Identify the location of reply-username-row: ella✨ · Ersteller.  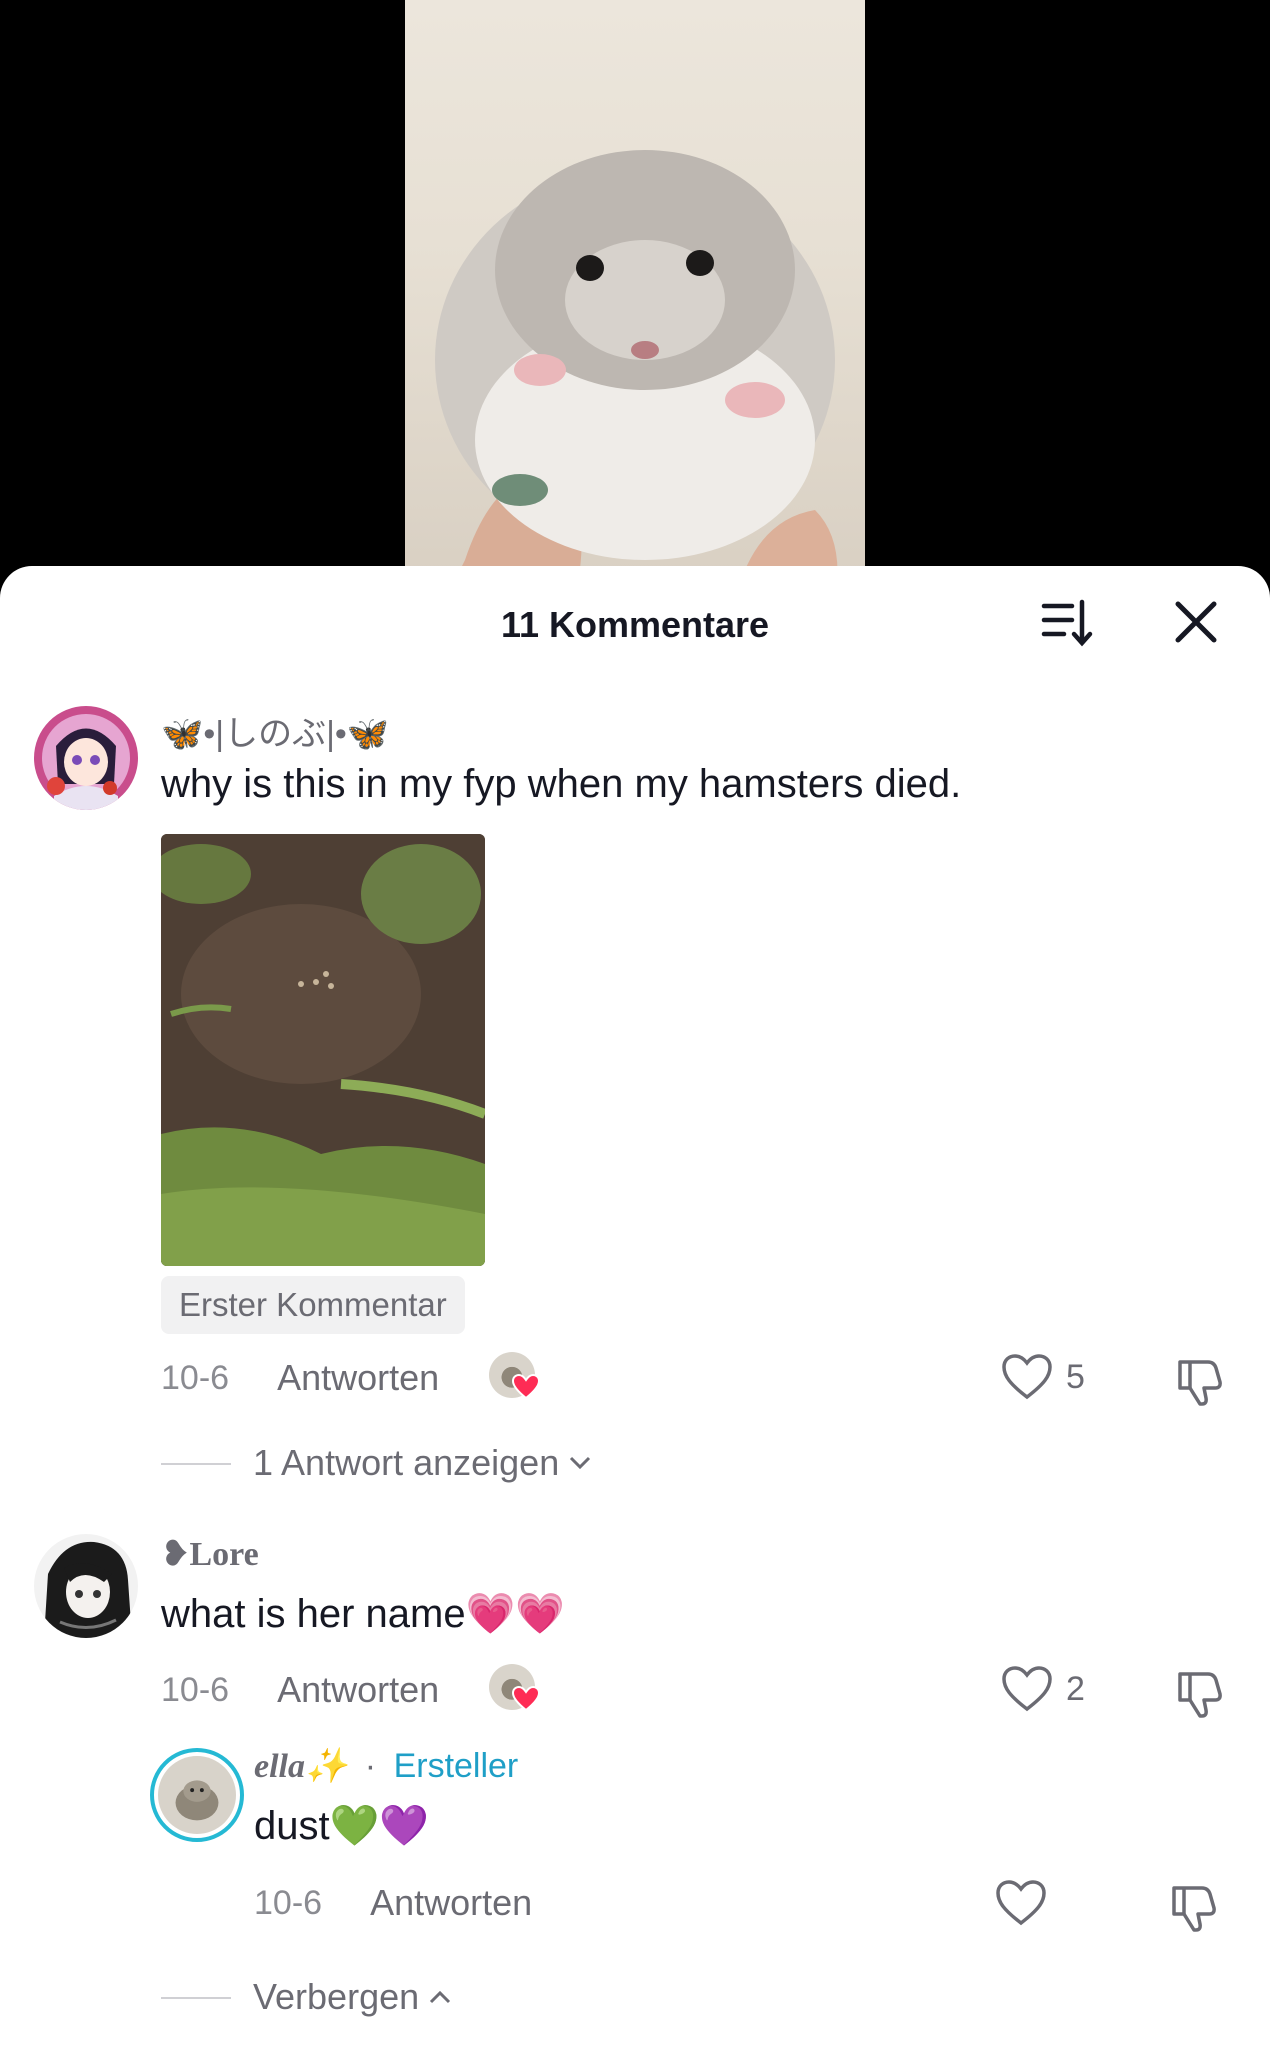
(386, 1766).